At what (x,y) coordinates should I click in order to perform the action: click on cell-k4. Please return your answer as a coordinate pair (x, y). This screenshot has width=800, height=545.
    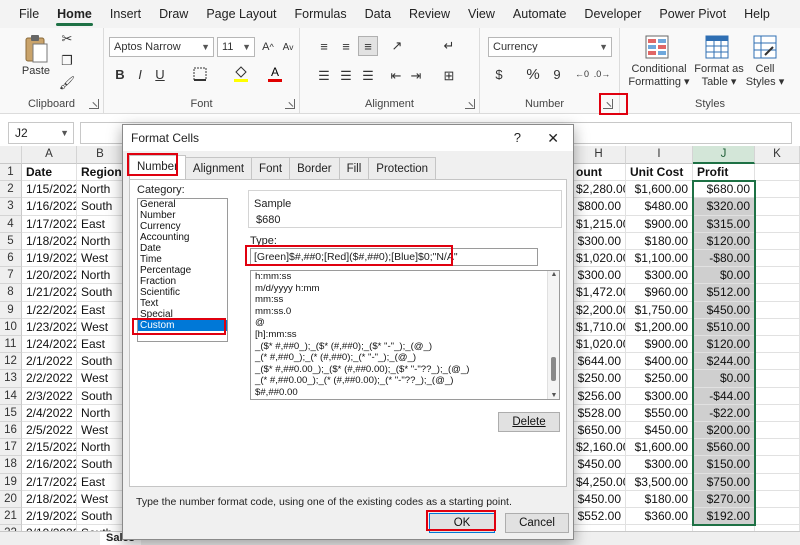
    Looking at the image, I should click on (777, 224).